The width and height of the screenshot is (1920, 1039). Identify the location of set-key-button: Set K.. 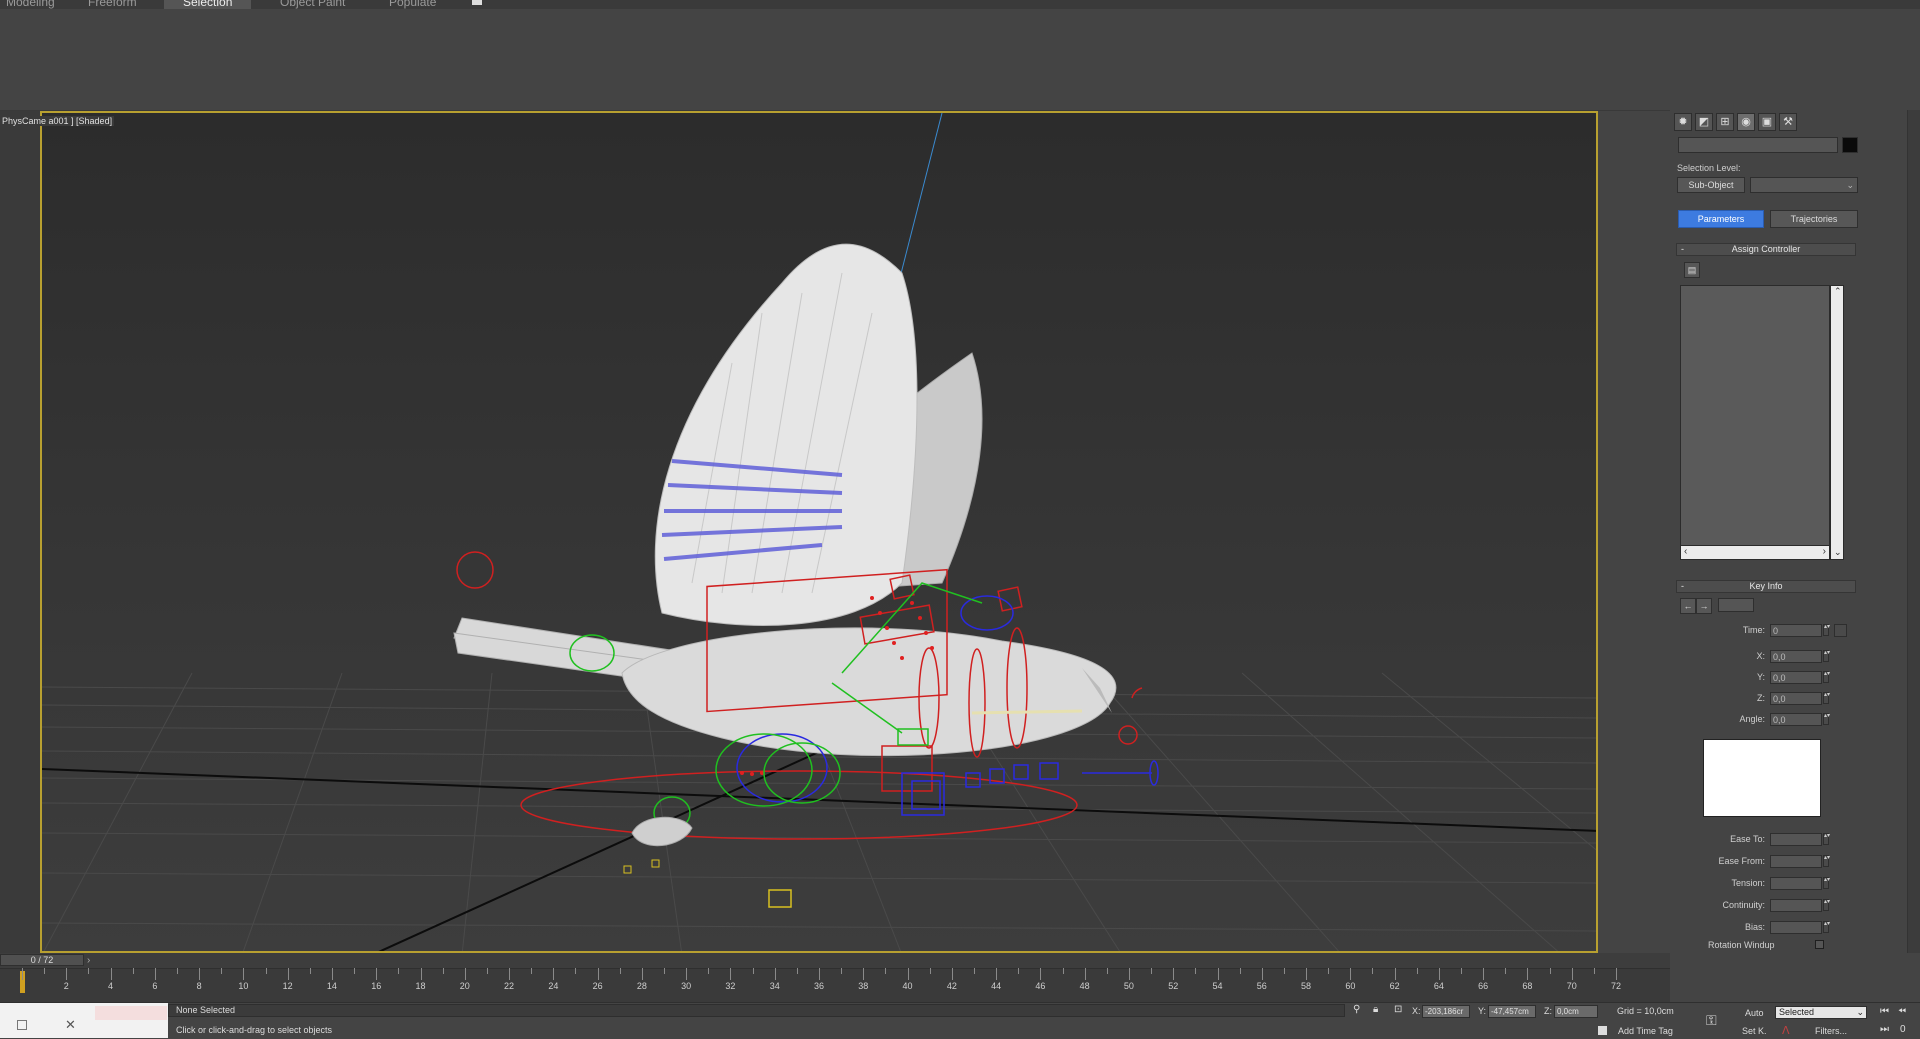
(1754, 1031).